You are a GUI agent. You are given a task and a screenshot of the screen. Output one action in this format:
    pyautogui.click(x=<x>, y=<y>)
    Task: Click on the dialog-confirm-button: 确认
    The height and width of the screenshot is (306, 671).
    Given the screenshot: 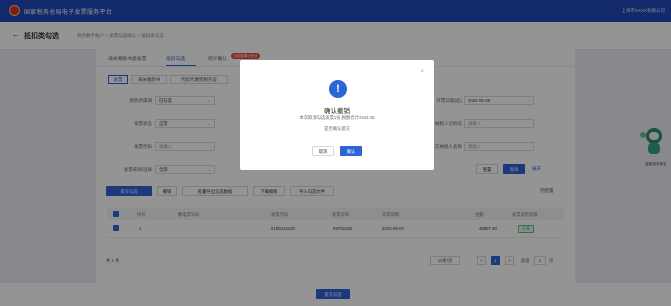 What is the action you would take?
    pyautogui.click(x=351, y=151)
    